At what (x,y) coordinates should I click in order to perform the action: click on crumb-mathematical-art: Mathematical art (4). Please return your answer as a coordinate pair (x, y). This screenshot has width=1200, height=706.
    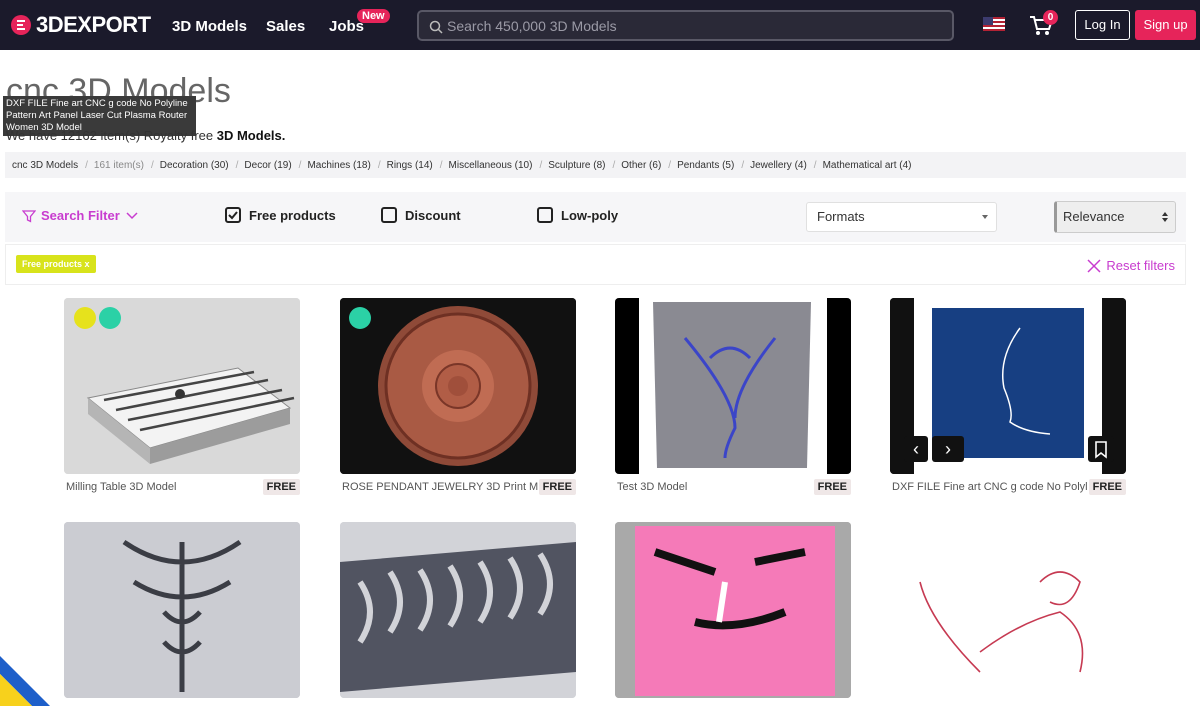
    Looking at the image, I should click on (867, 165).